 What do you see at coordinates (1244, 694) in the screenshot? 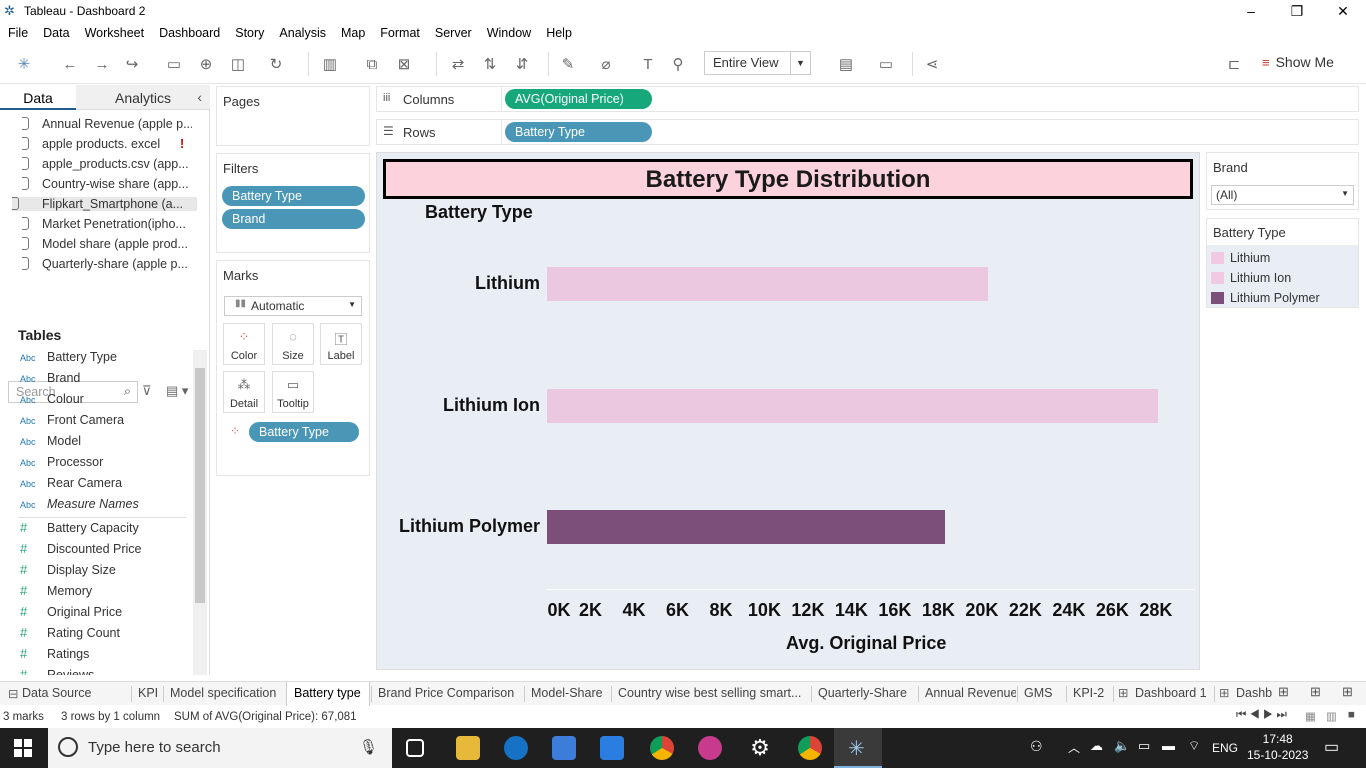
I see `sheet-tab: ⊞ Dashb` at bounding box center [1244, 694].